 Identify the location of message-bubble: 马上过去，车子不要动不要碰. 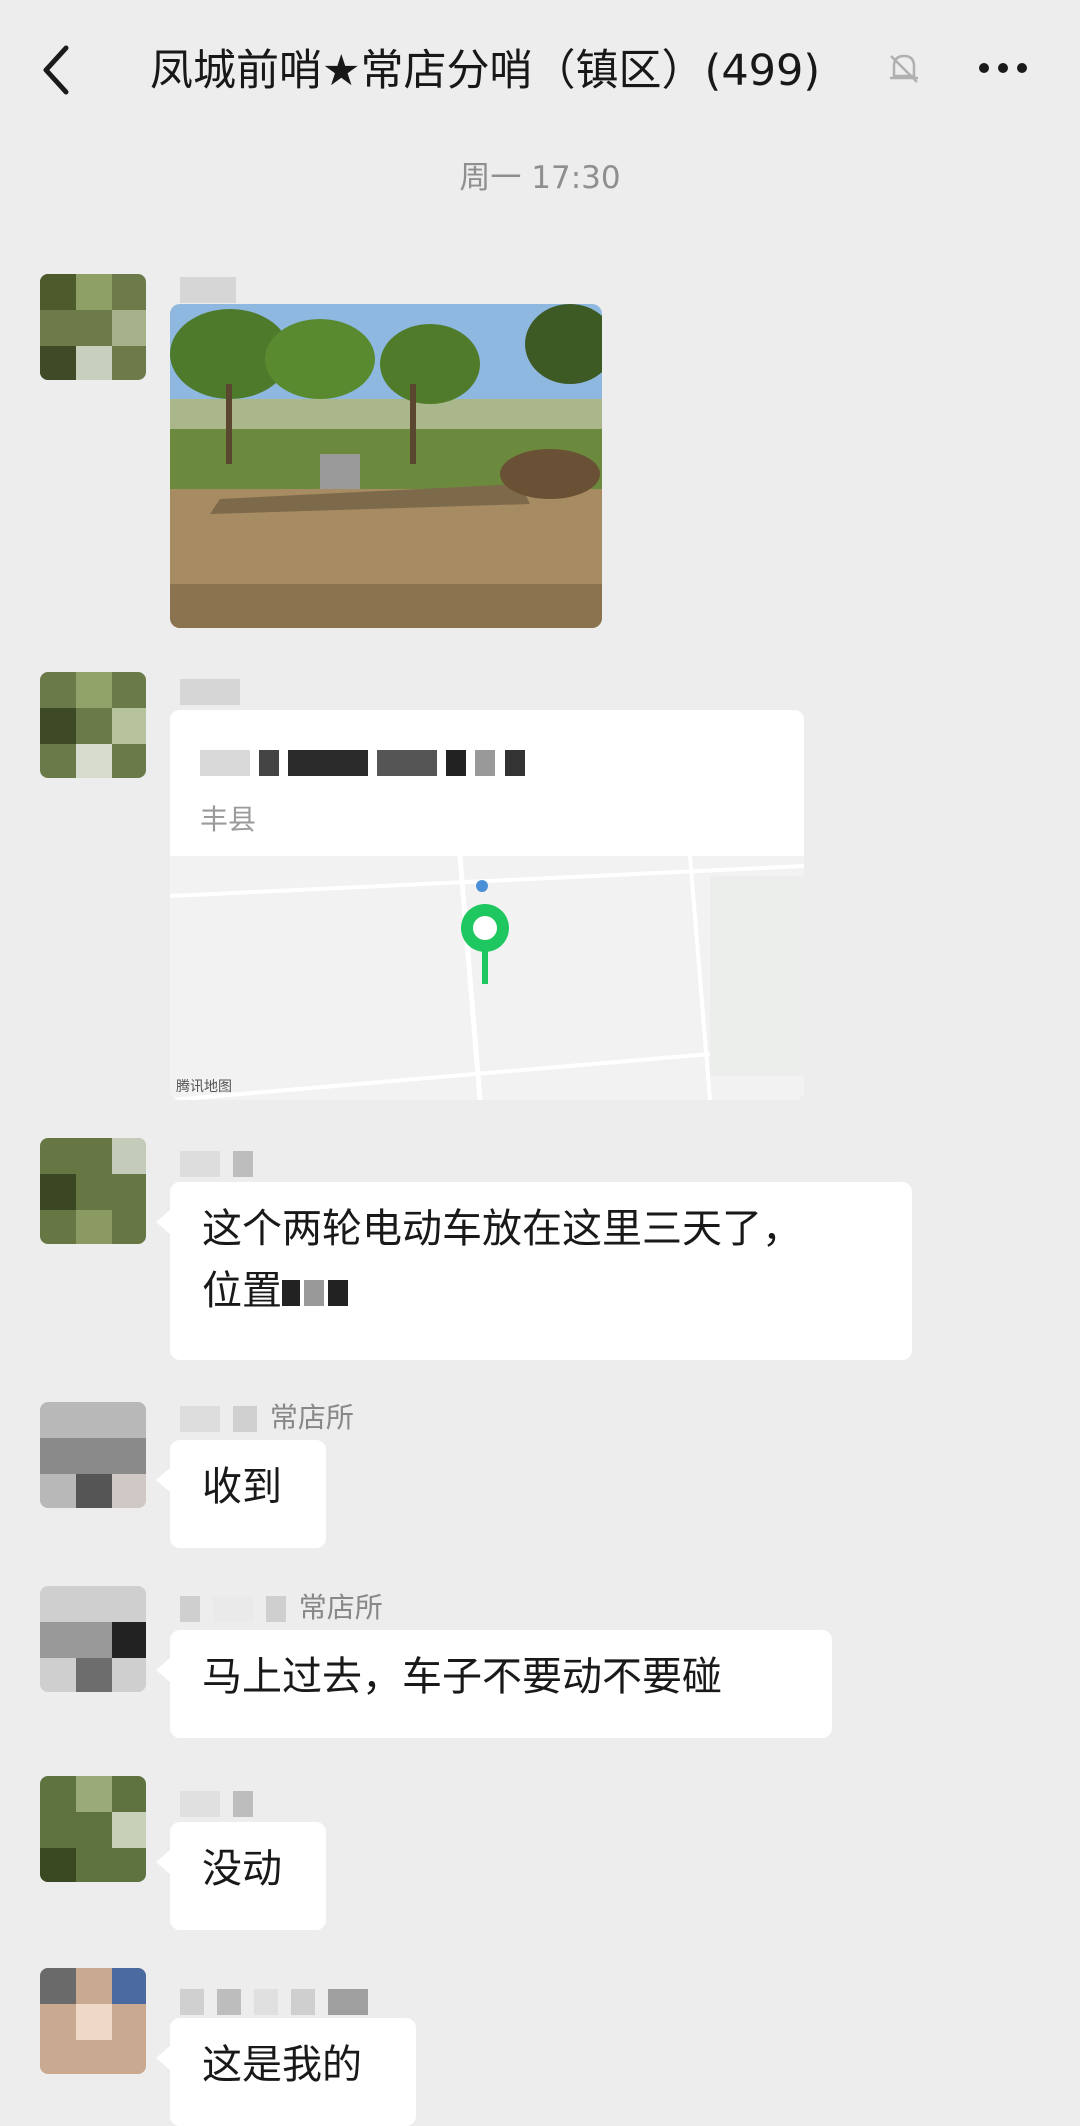
(494, 1684).